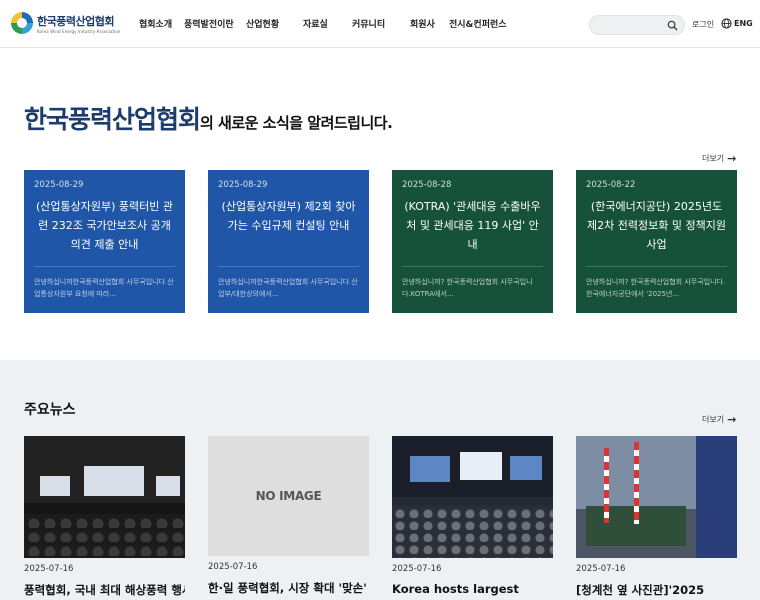 The image size is (760, 600). Describe the element at coordinates (672, 25) in the screenshot. I see `search-icon` at that location.